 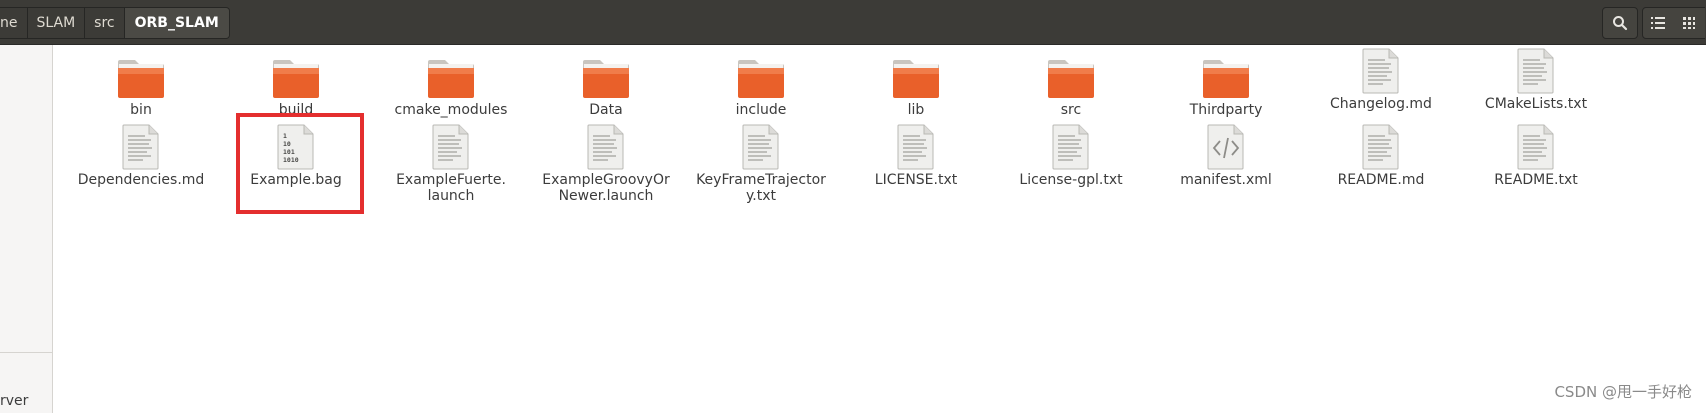 I want to click on file-name: src, so click(x=1071, y=110).